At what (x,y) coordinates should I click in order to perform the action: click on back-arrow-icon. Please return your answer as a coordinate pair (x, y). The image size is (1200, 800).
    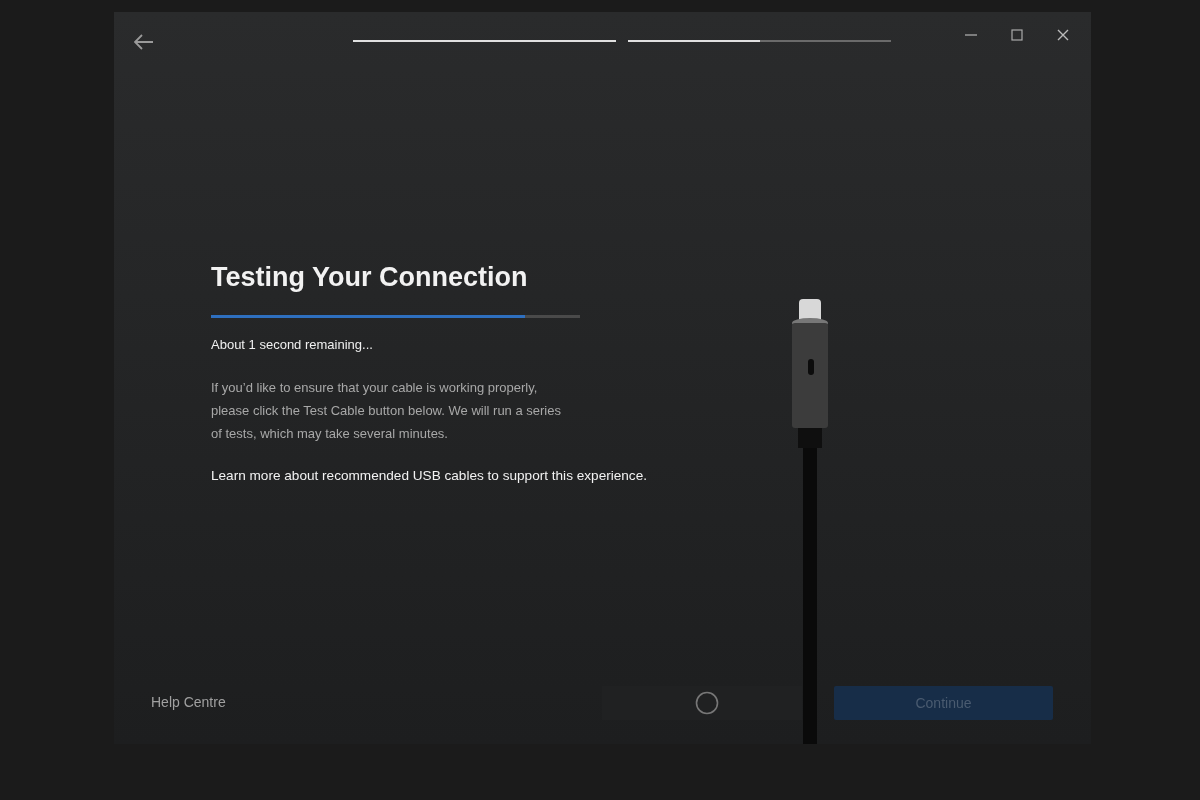
    Looking at the image, I should click on (144, 42).